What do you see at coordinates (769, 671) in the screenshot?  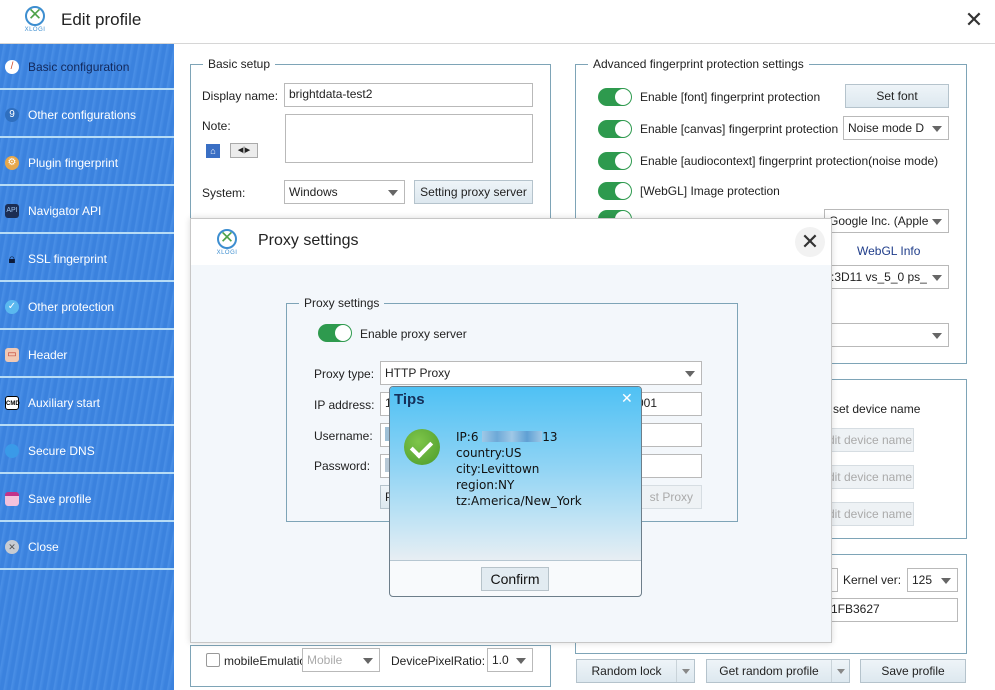 I see `get-random-profile-label: Get random profile` at bounding box center [769, 671].